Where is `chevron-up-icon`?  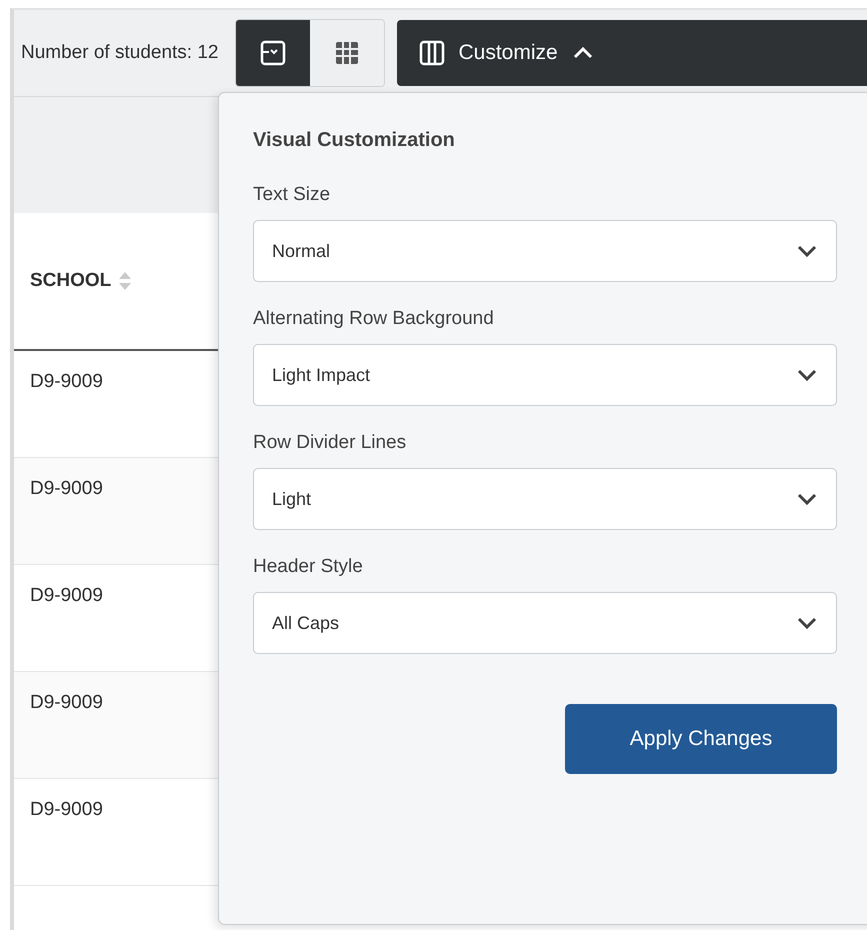 chevron-up-icon is located at coordinates (583, 53).